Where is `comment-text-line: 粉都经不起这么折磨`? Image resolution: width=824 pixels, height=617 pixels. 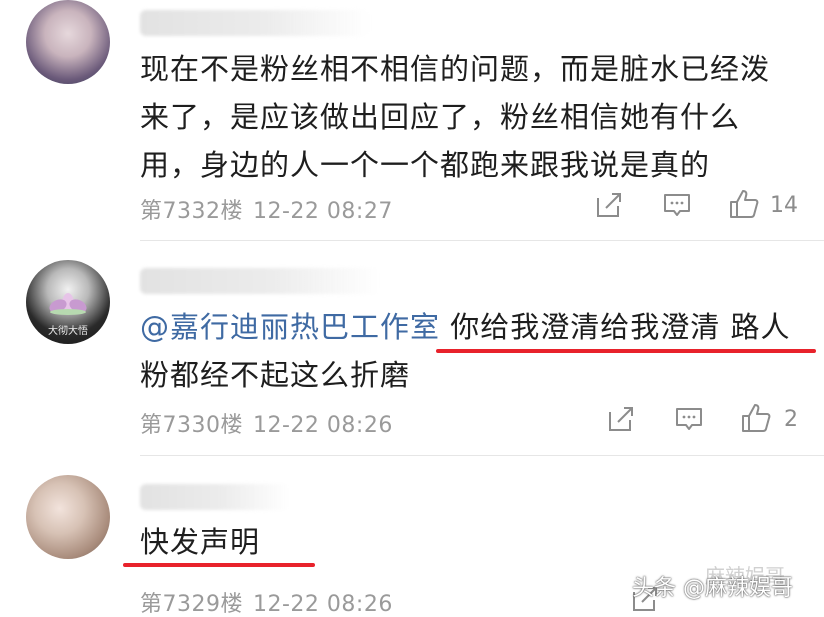 comment-text-line: 粉都经不起这么折磨 is located at coordinates (275, 375).